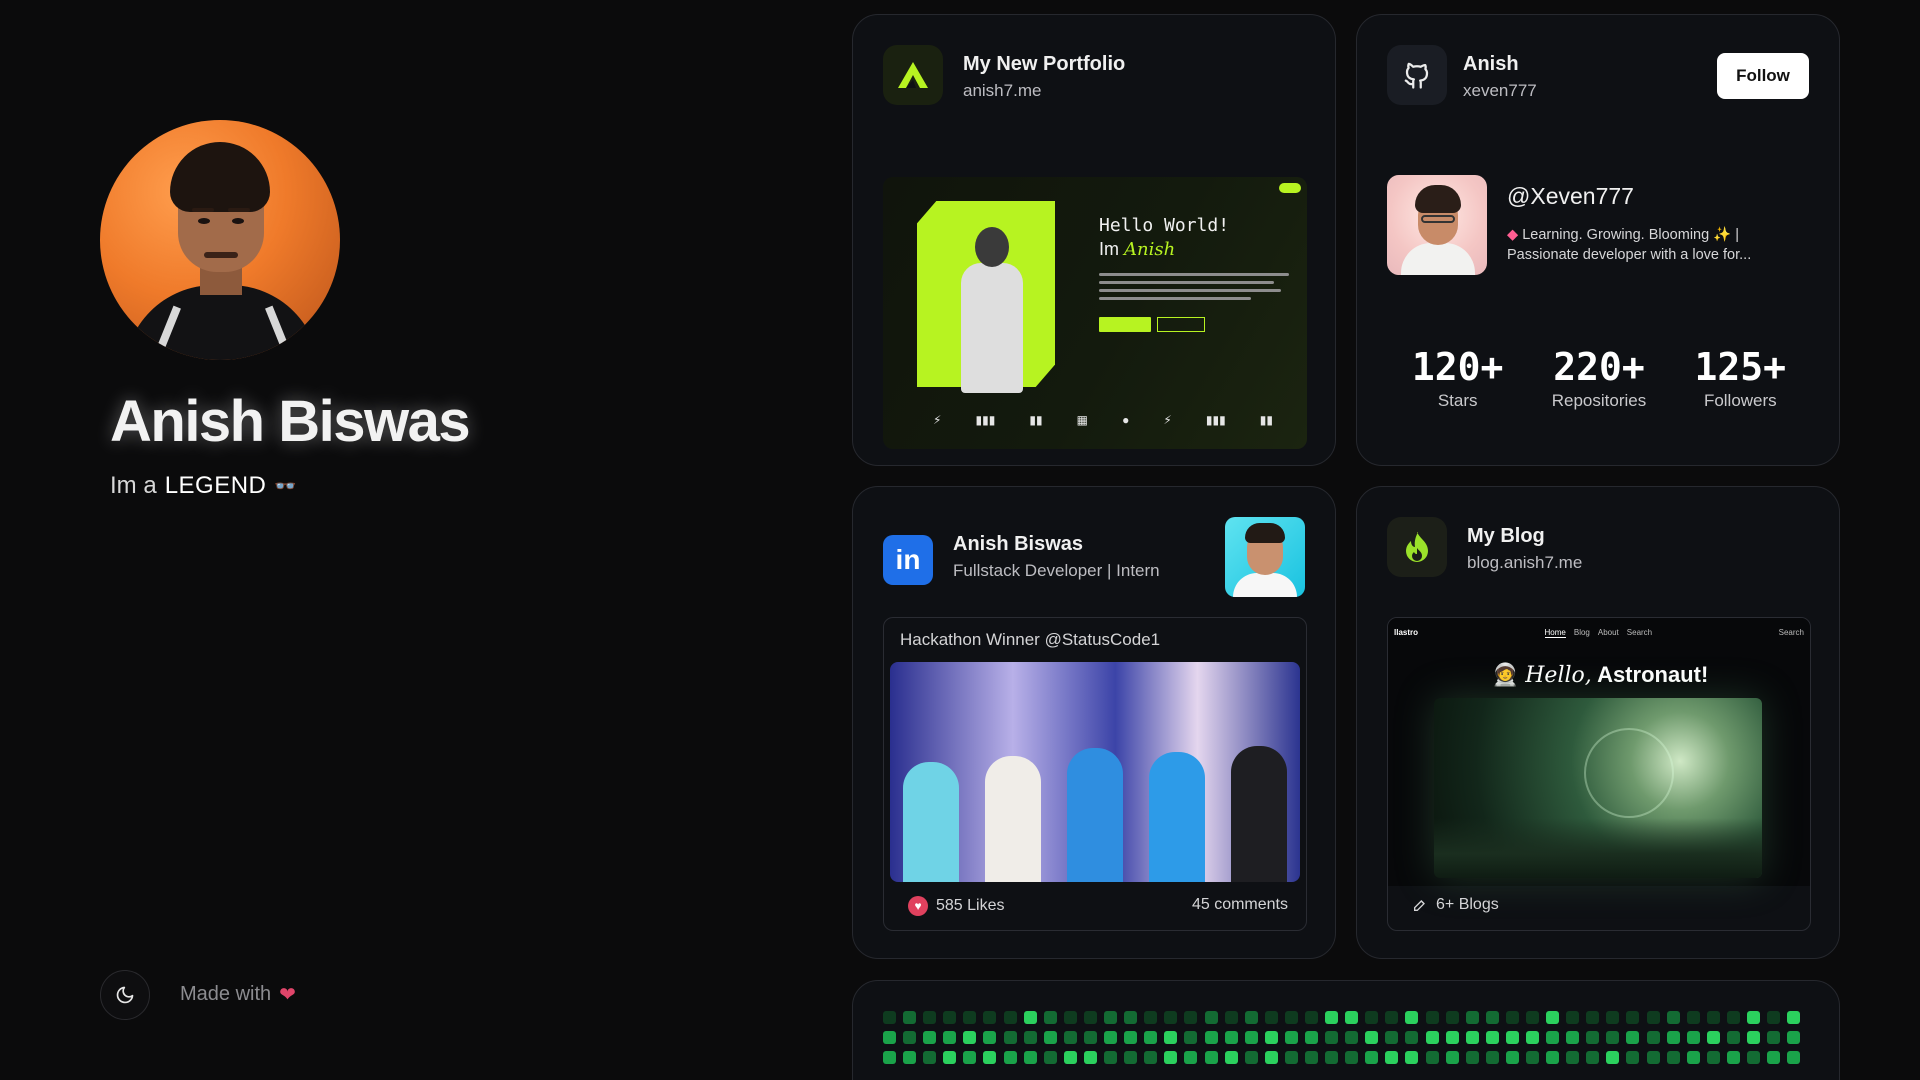 The image size is (1920, 1080). What do you see at coordinates (1240, 906) in the screenshot?
I see `comments-count: 45 comments` at bounding box center [1240, 906].